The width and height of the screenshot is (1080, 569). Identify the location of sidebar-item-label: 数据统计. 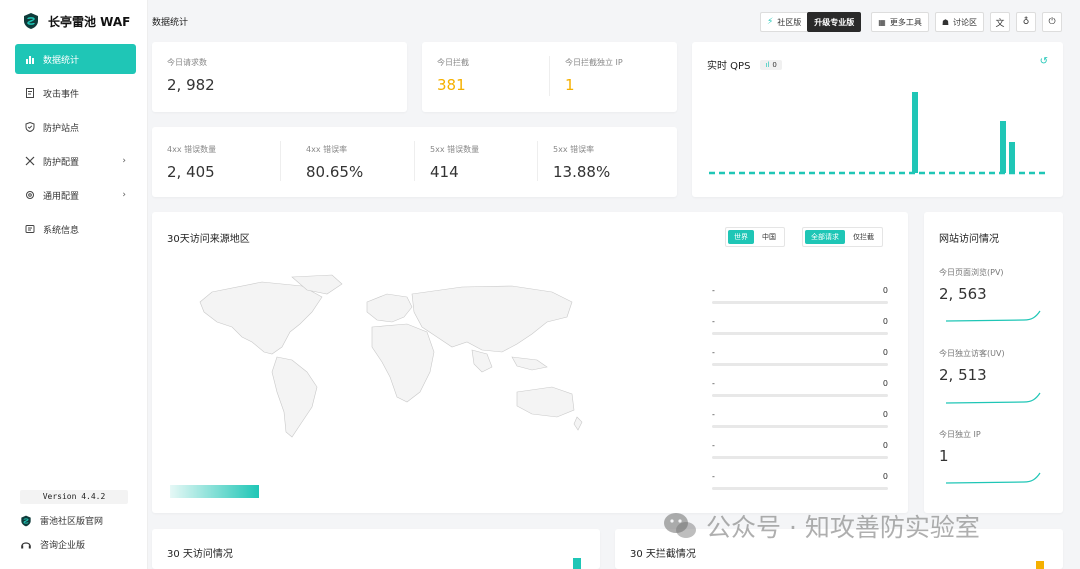
(61, 60).